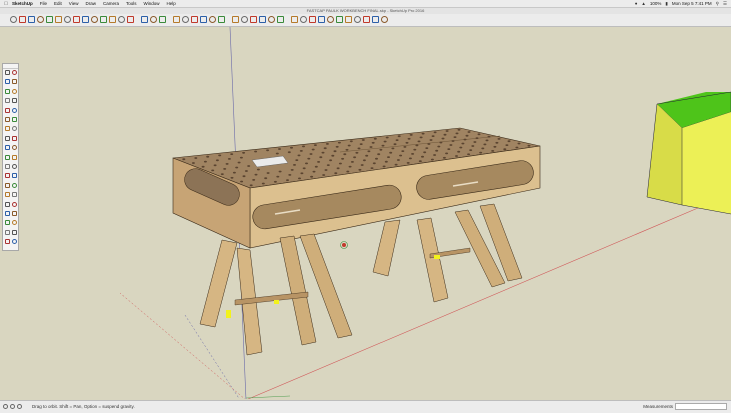 This screenshot has width=731, height=413. What do you see at coordinates (14, 101) in the screenshot?
I see `pie-icon` at bounding box center [14, 101].